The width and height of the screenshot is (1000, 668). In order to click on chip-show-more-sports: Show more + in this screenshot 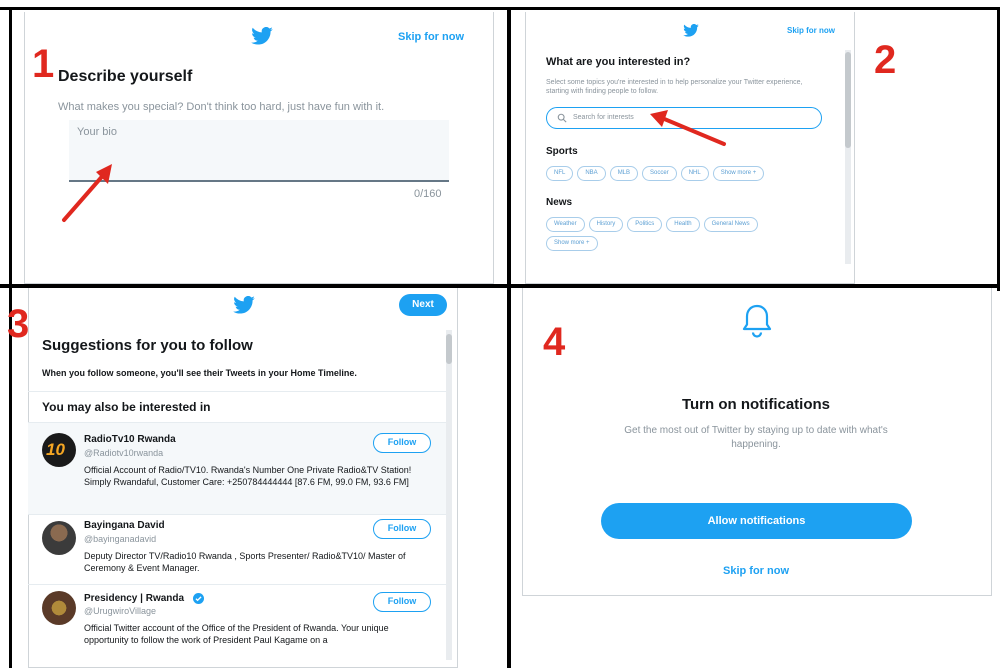, I will do `click(738, 173)`.